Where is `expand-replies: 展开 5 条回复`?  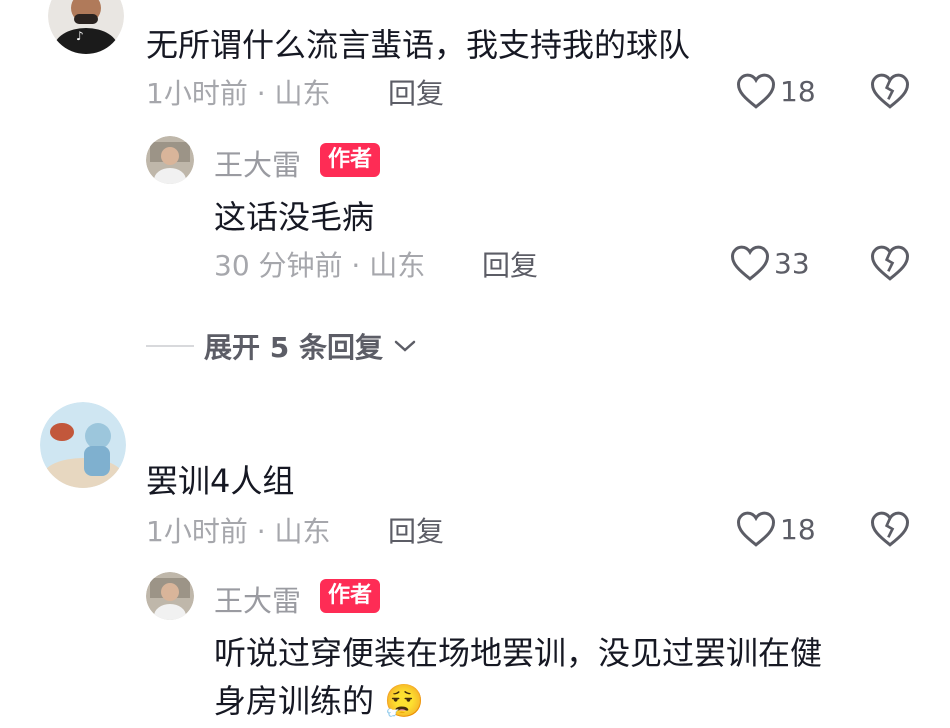
expand-replies: 展开 5 条回复 is located at coordinates (281, 346).